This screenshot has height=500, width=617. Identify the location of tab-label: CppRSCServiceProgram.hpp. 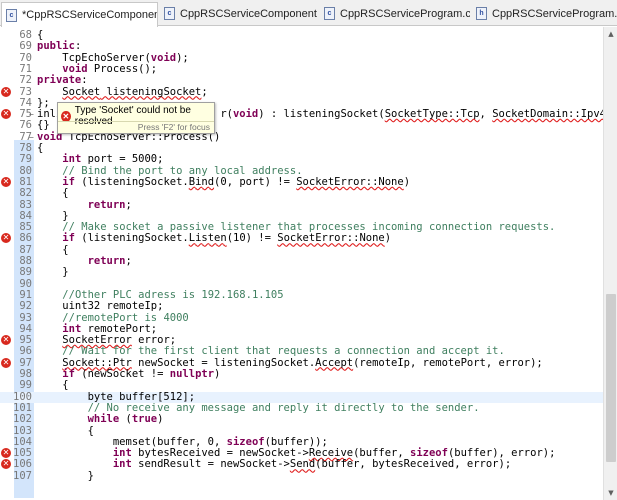
(554, 13).